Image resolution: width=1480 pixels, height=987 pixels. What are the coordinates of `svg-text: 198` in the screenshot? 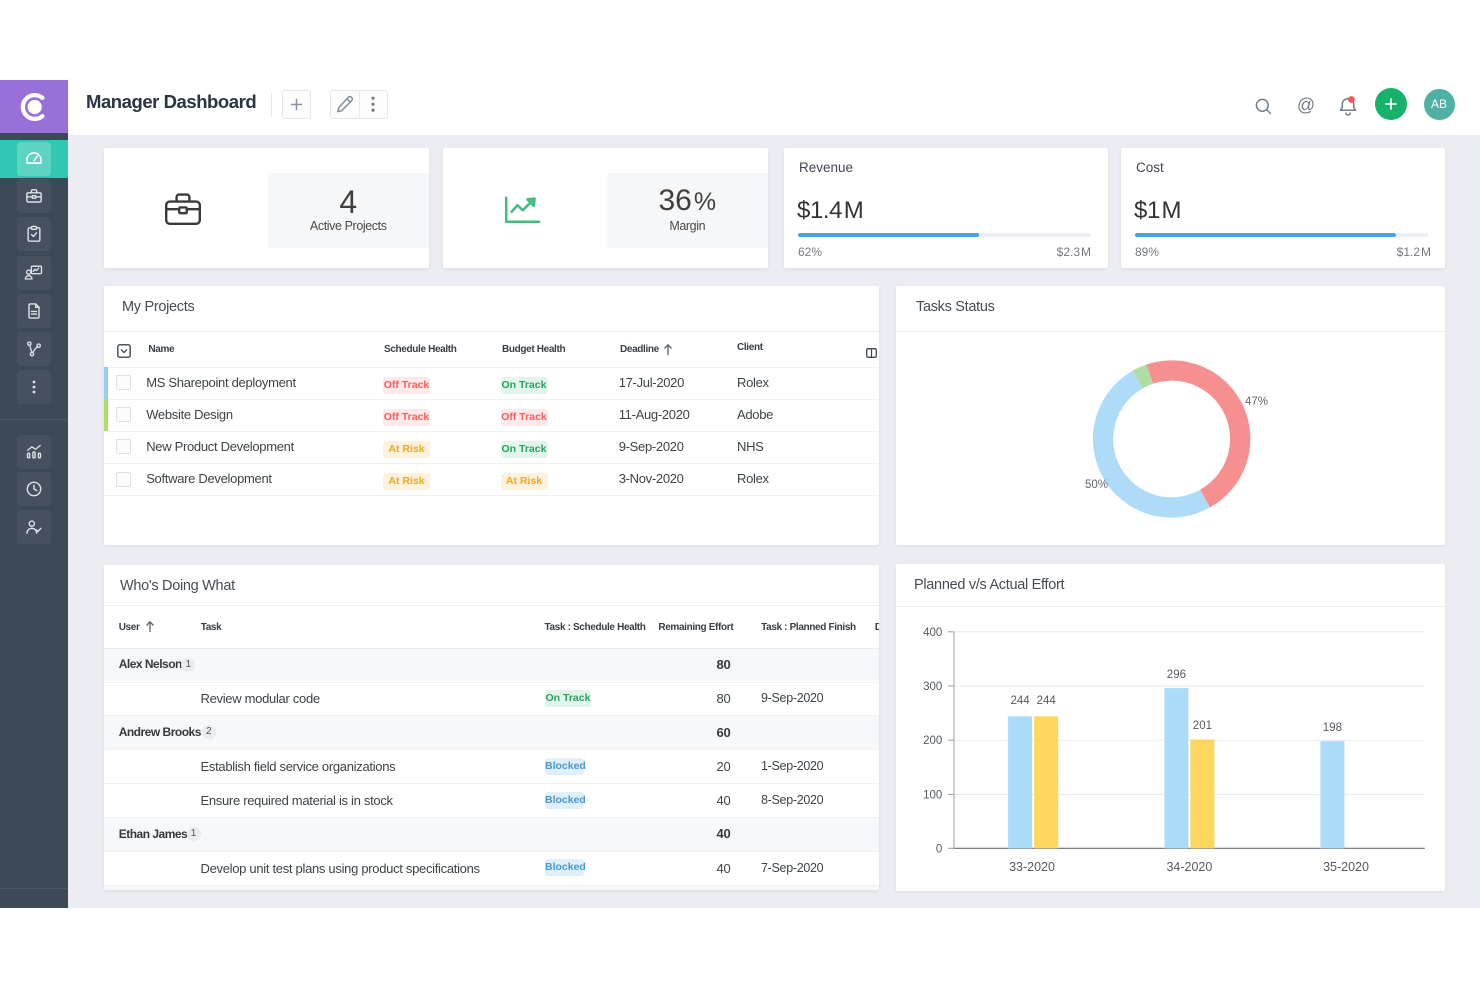 It's located at (1331, 728).